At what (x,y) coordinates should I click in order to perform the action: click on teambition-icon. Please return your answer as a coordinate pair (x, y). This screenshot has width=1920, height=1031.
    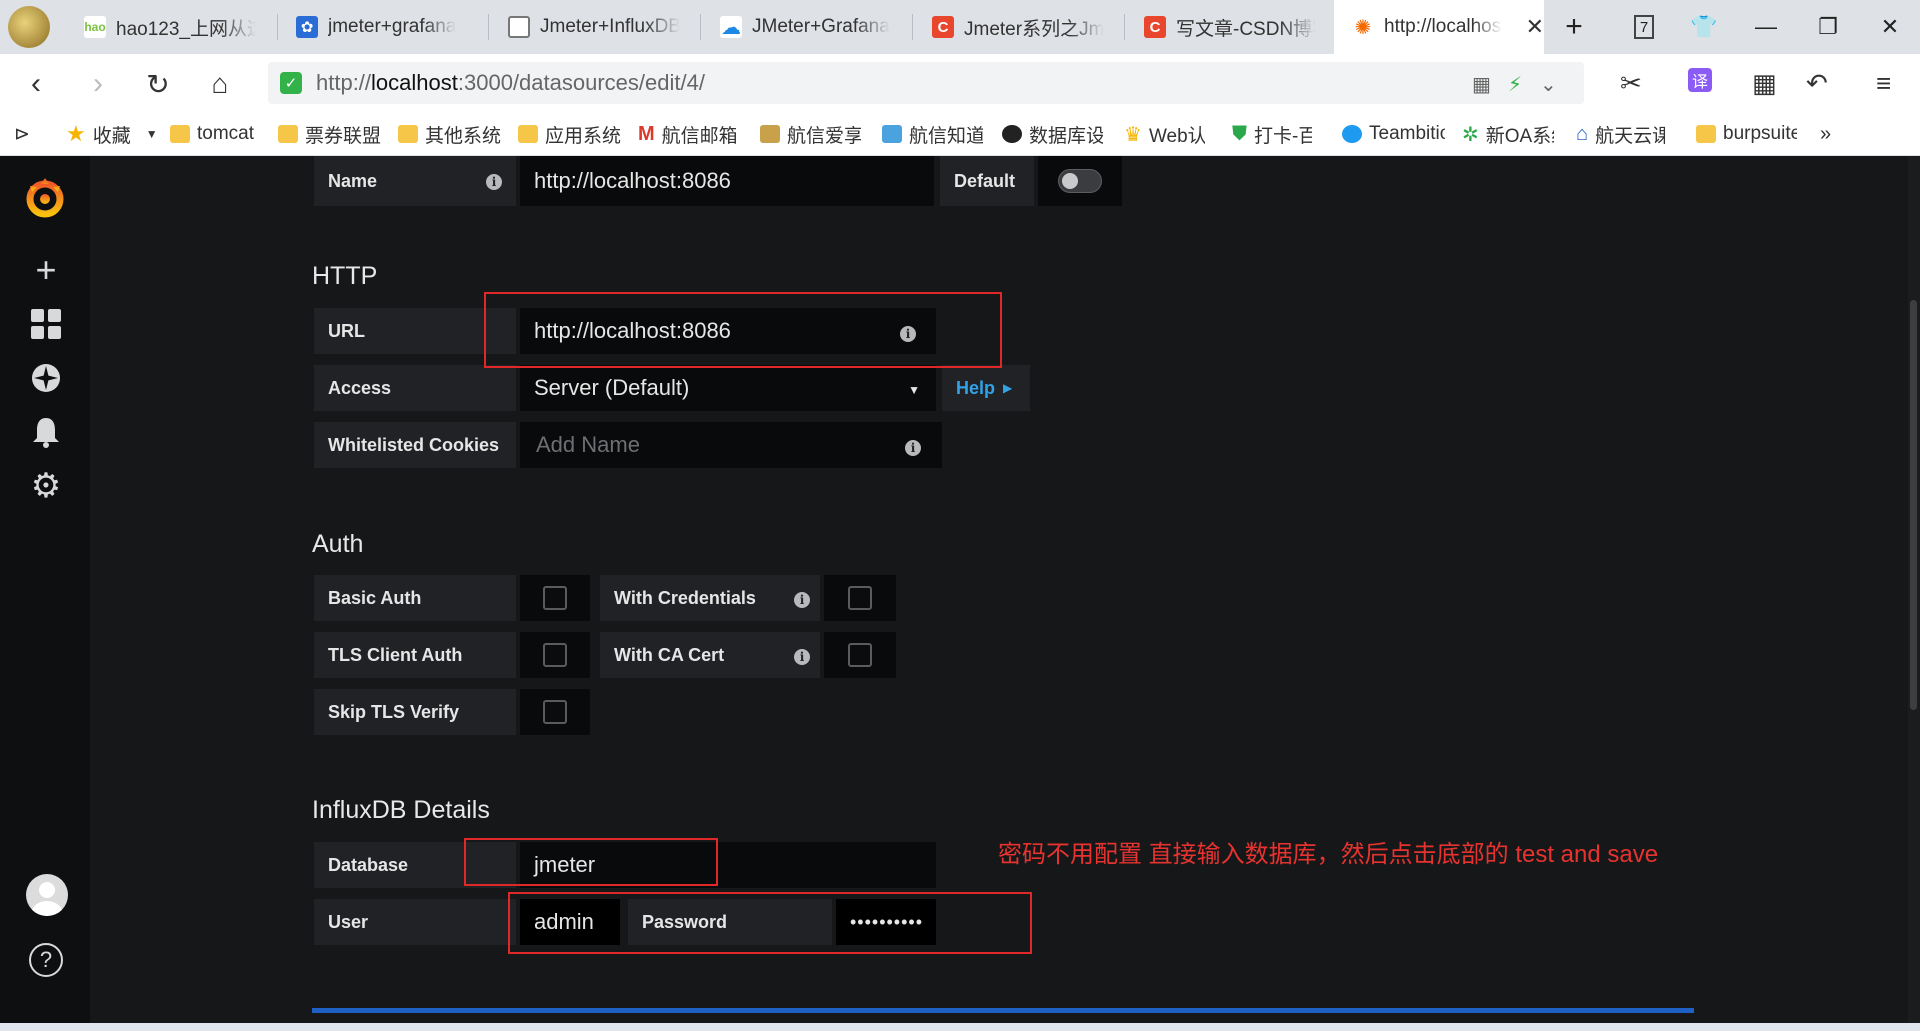
    Looking at the image, I should click on (1352, 134).